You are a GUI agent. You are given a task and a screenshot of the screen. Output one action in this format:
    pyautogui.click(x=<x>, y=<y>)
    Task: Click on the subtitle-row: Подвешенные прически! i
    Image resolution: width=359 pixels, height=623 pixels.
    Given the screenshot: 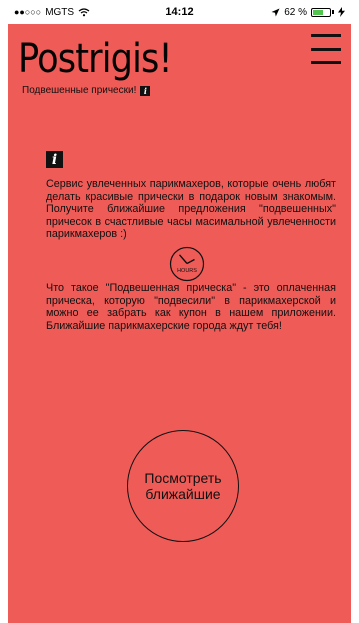 What is the action you would take?
    pyautogui.click(x=86, y=90)
    